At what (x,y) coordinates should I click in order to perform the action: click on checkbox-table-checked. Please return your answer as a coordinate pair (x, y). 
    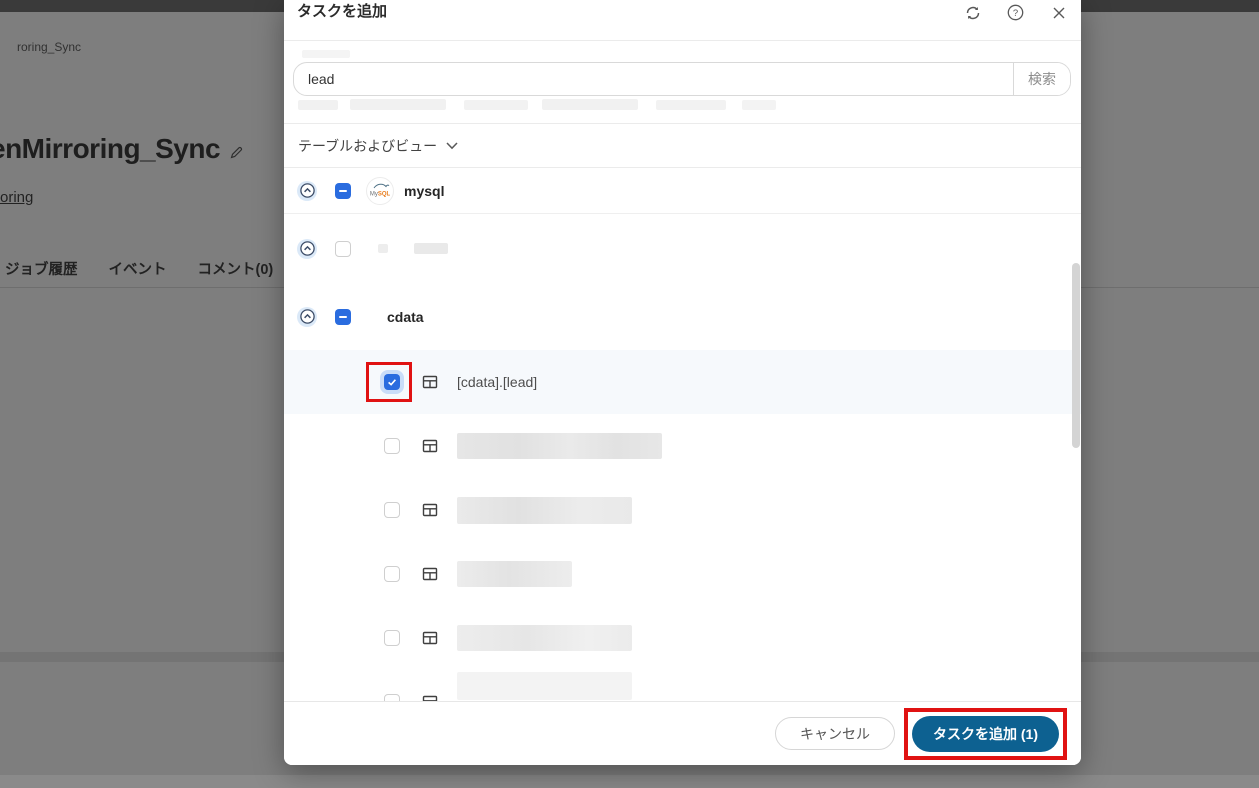
    Looking at the image, I should click on (392, 382).